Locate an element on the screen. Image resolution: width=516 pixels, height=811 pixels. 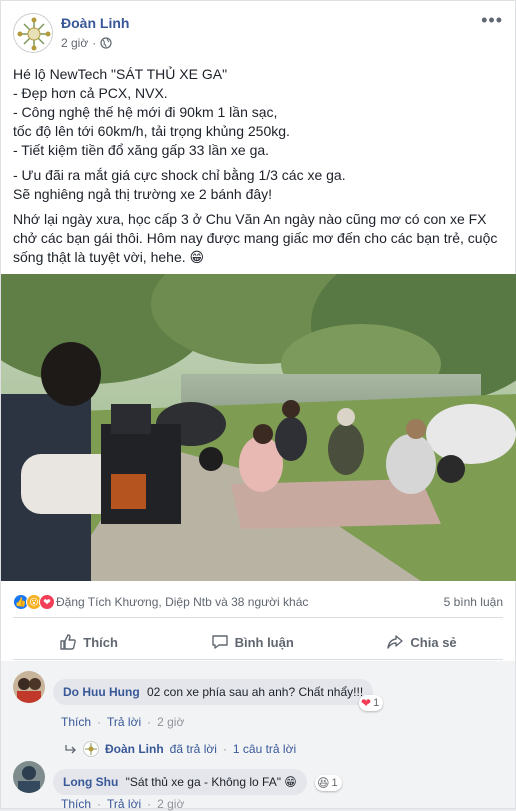
reply-count: 1 câu trả lời is located at coordinates (264, 749).